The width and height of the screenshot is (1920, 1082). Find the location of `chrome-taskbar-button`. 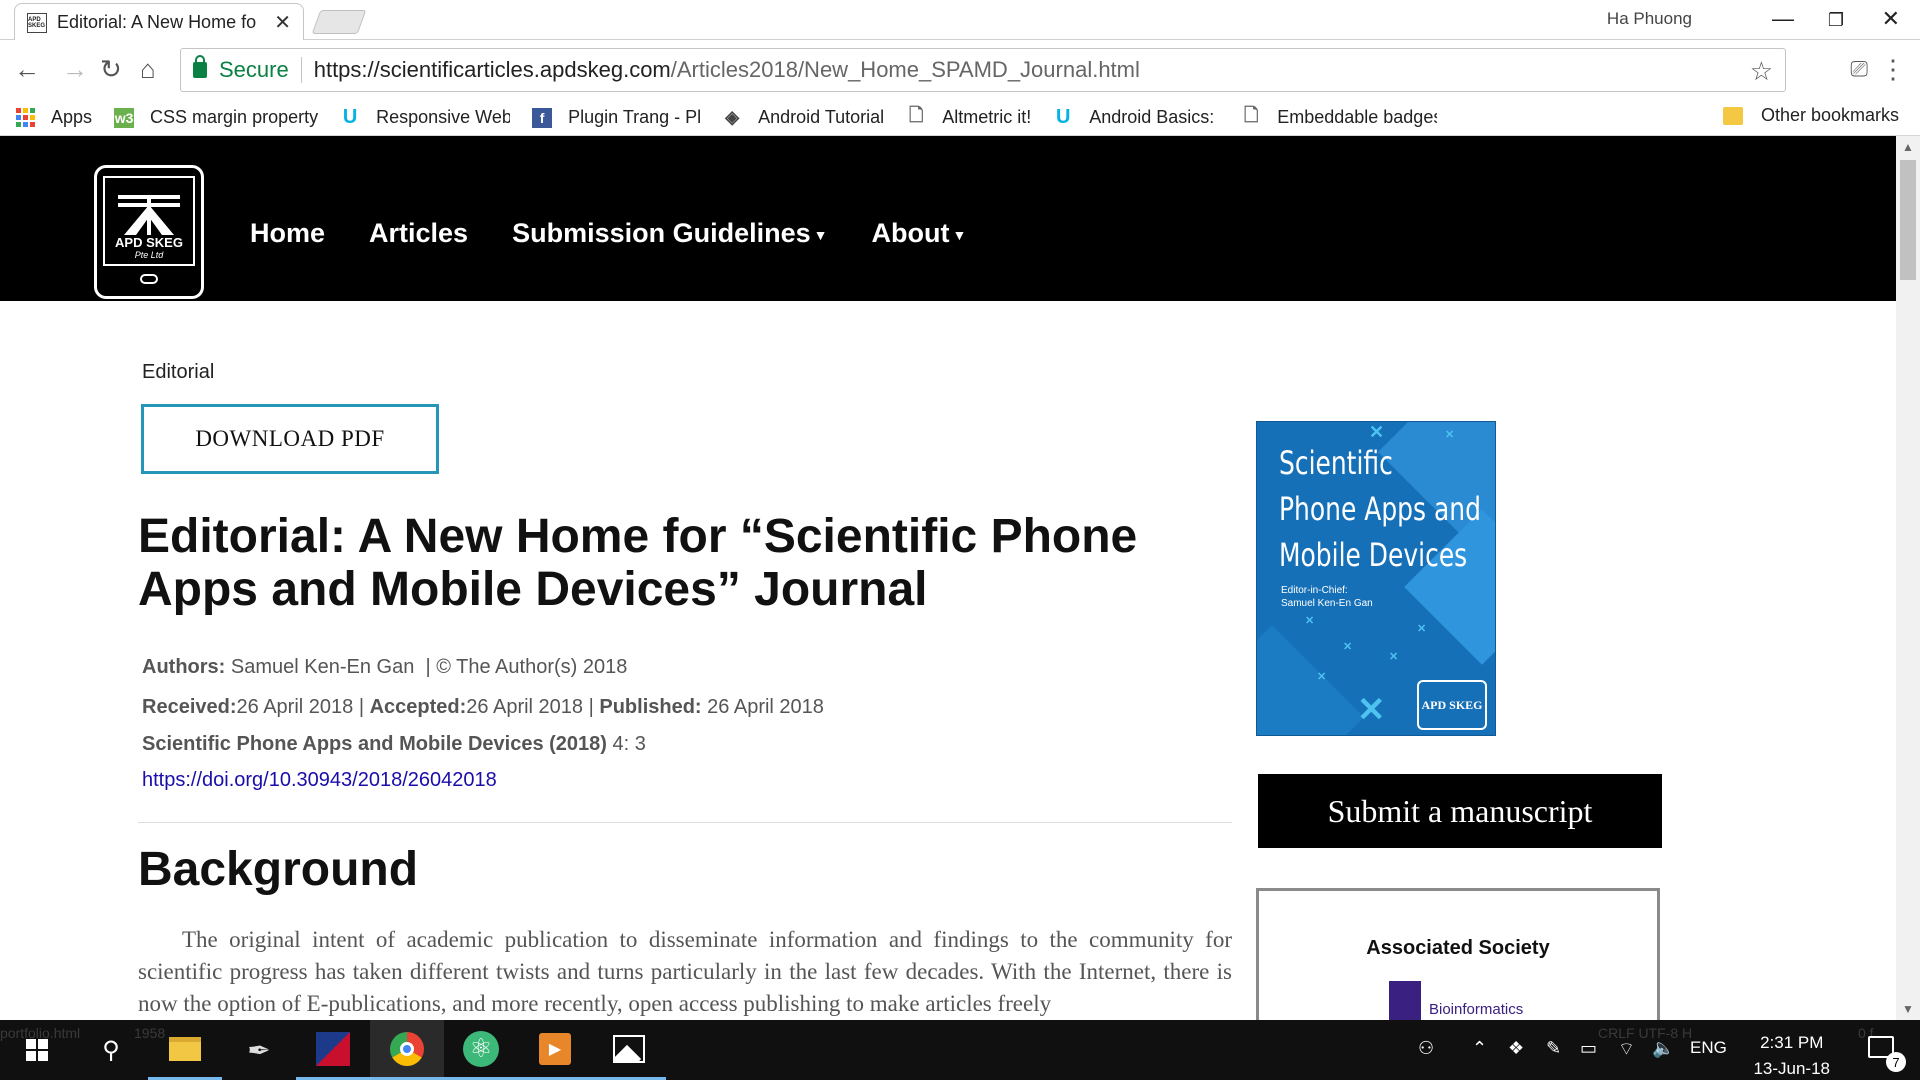

chrome-taskbar-button is located at coordinates (407, 1050).